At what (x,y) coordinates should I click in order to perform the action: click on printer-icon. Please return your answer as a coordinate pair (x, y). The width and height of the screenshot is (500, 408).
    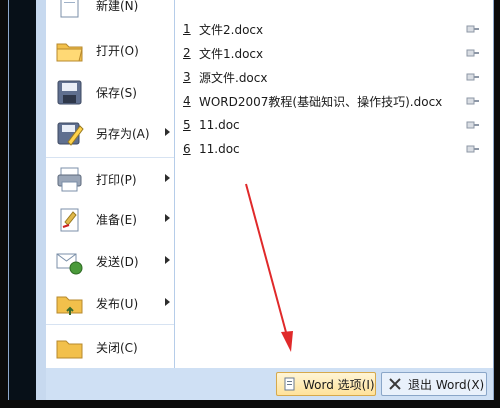
    Looking at the image, I should click on (69, 179).